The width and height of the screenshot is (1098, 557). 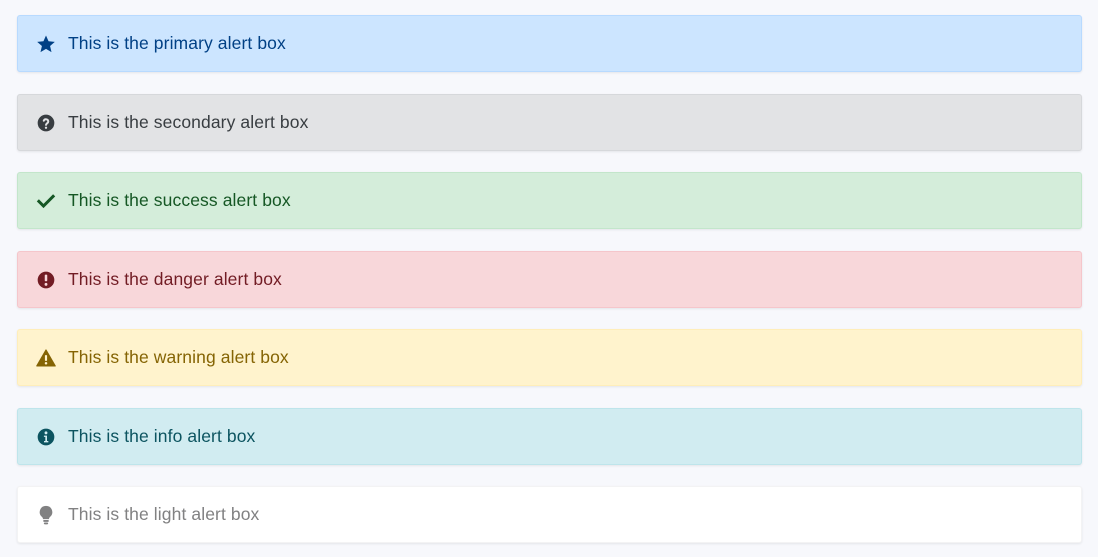 What do you see at coordinates (46, 358) in the screenshot?
I see `warning-triangle-icon` at bounding box center [46, 358].